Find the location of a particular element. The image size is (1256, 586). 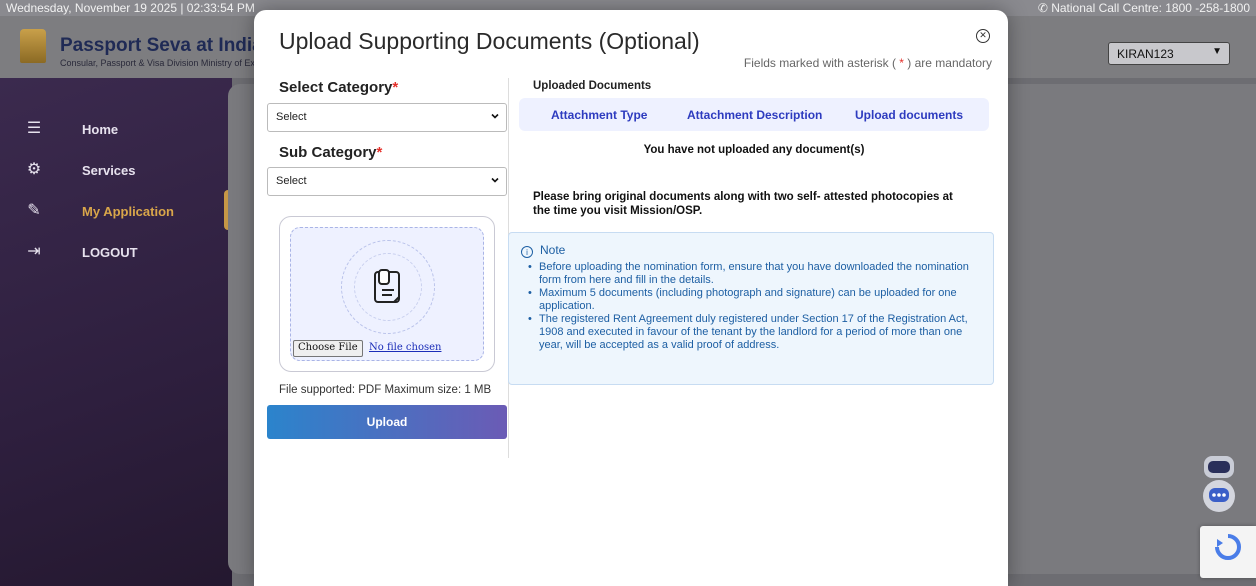

user-dropdown: KIRAN123 ▼ is located at coordinates (1169, 53).